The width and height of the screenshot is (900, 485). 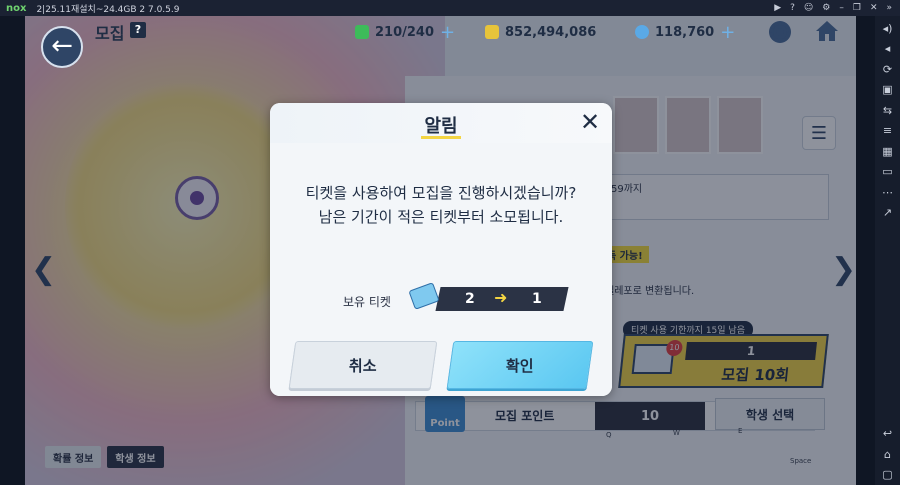 I want to click on add-gems-icon: +, so click(x=727, y=32).